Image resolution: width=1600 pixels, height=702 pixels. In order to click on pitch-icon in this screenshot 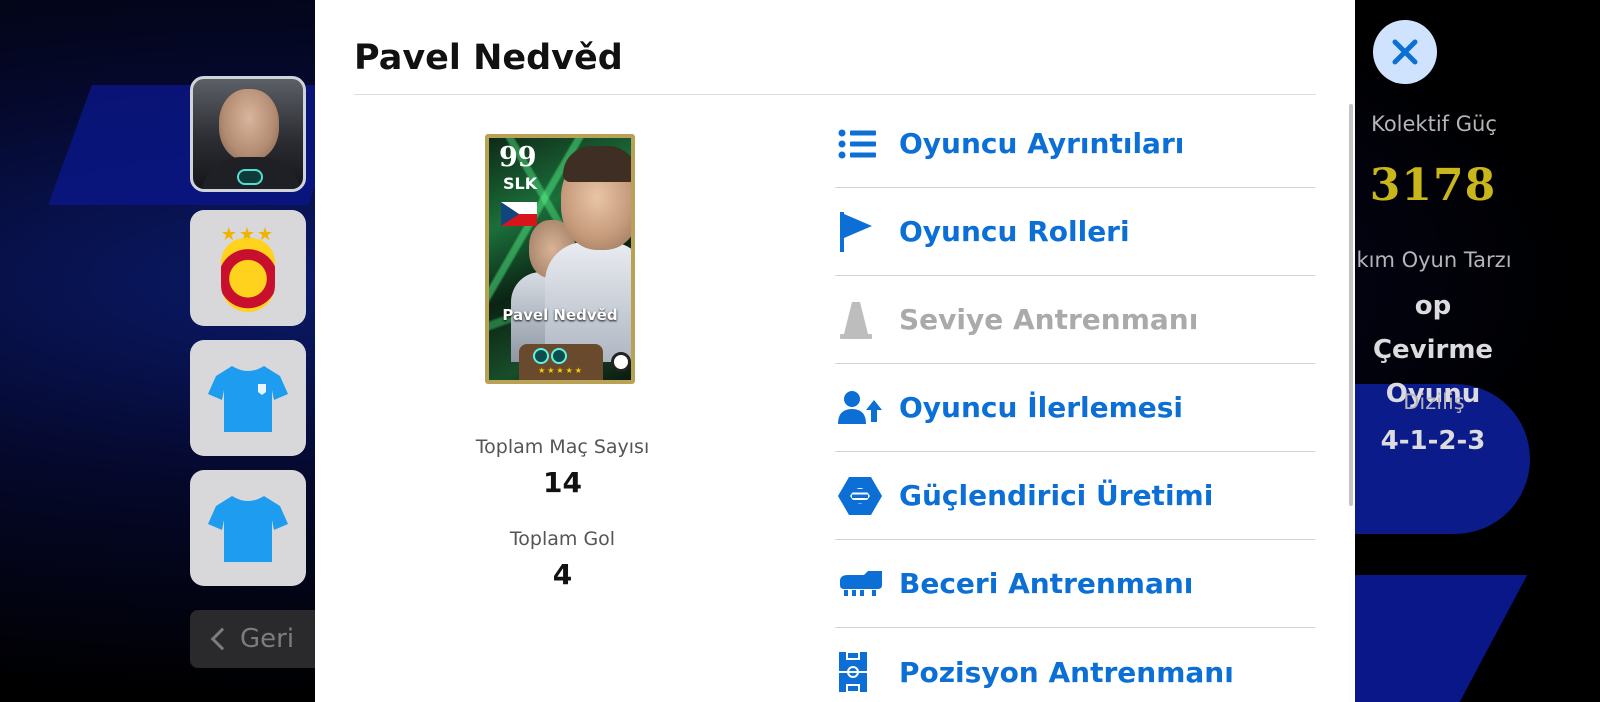, I will do `click(862, 672)`.